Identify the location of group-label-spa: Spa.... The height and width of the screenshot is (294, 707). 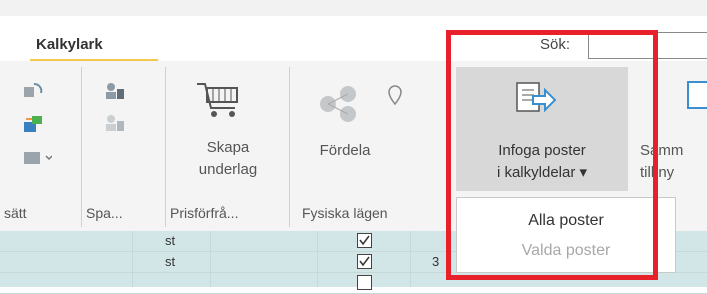
(104, 213).